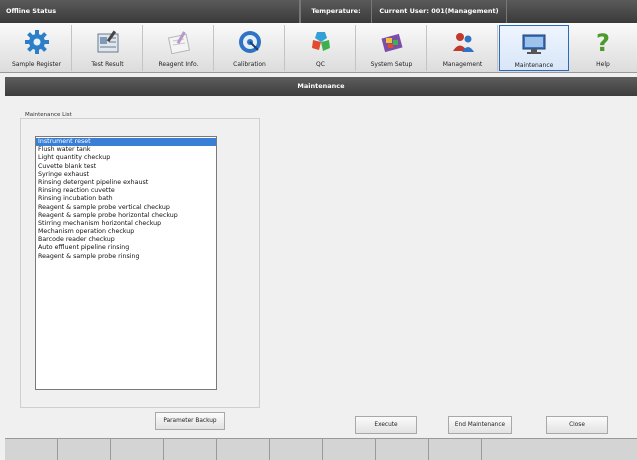  I want to click on toolbar-label: Calibration, so click(249, 64).